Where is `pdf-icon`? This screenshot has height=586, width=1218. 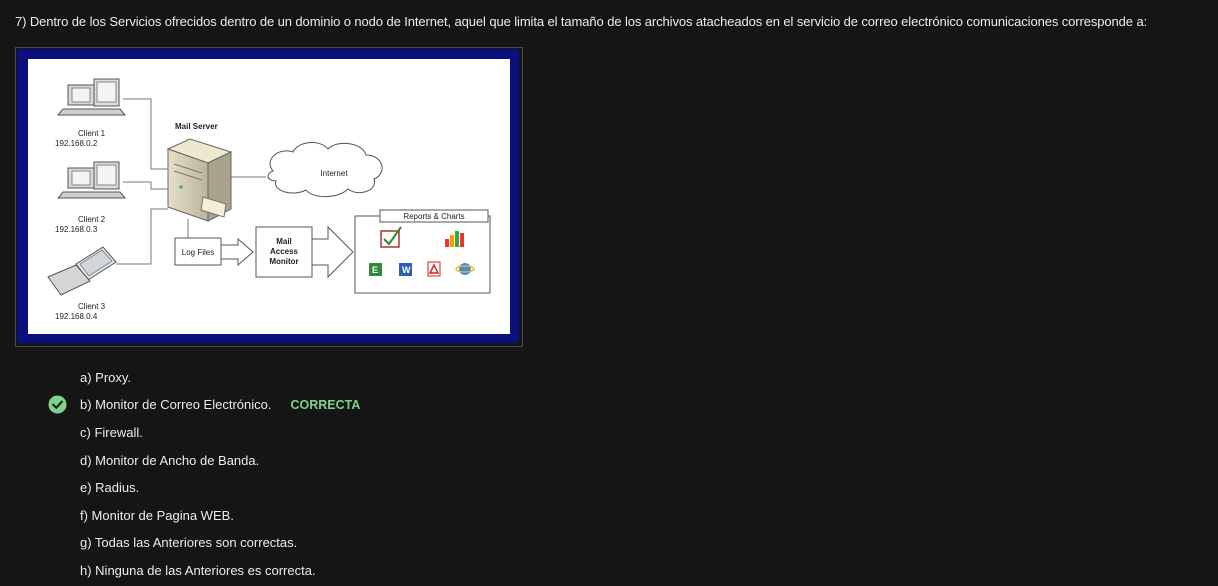 pdf-icon is located at coordinates (434, 269).